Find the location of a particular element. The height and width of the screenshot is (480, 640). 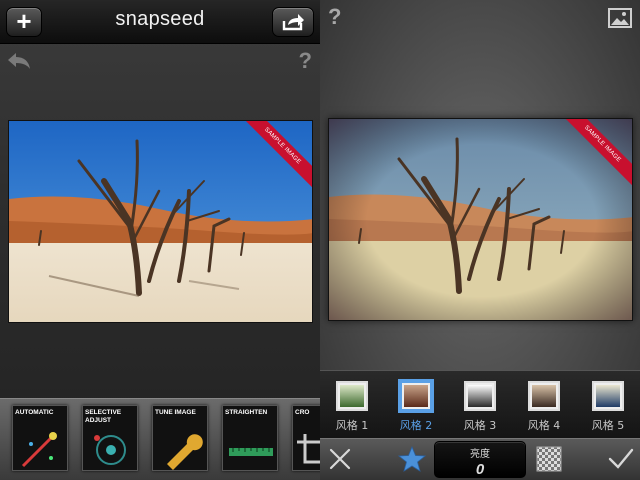

style-preset-5: 风格 5 is located at coordinates (608, 405).